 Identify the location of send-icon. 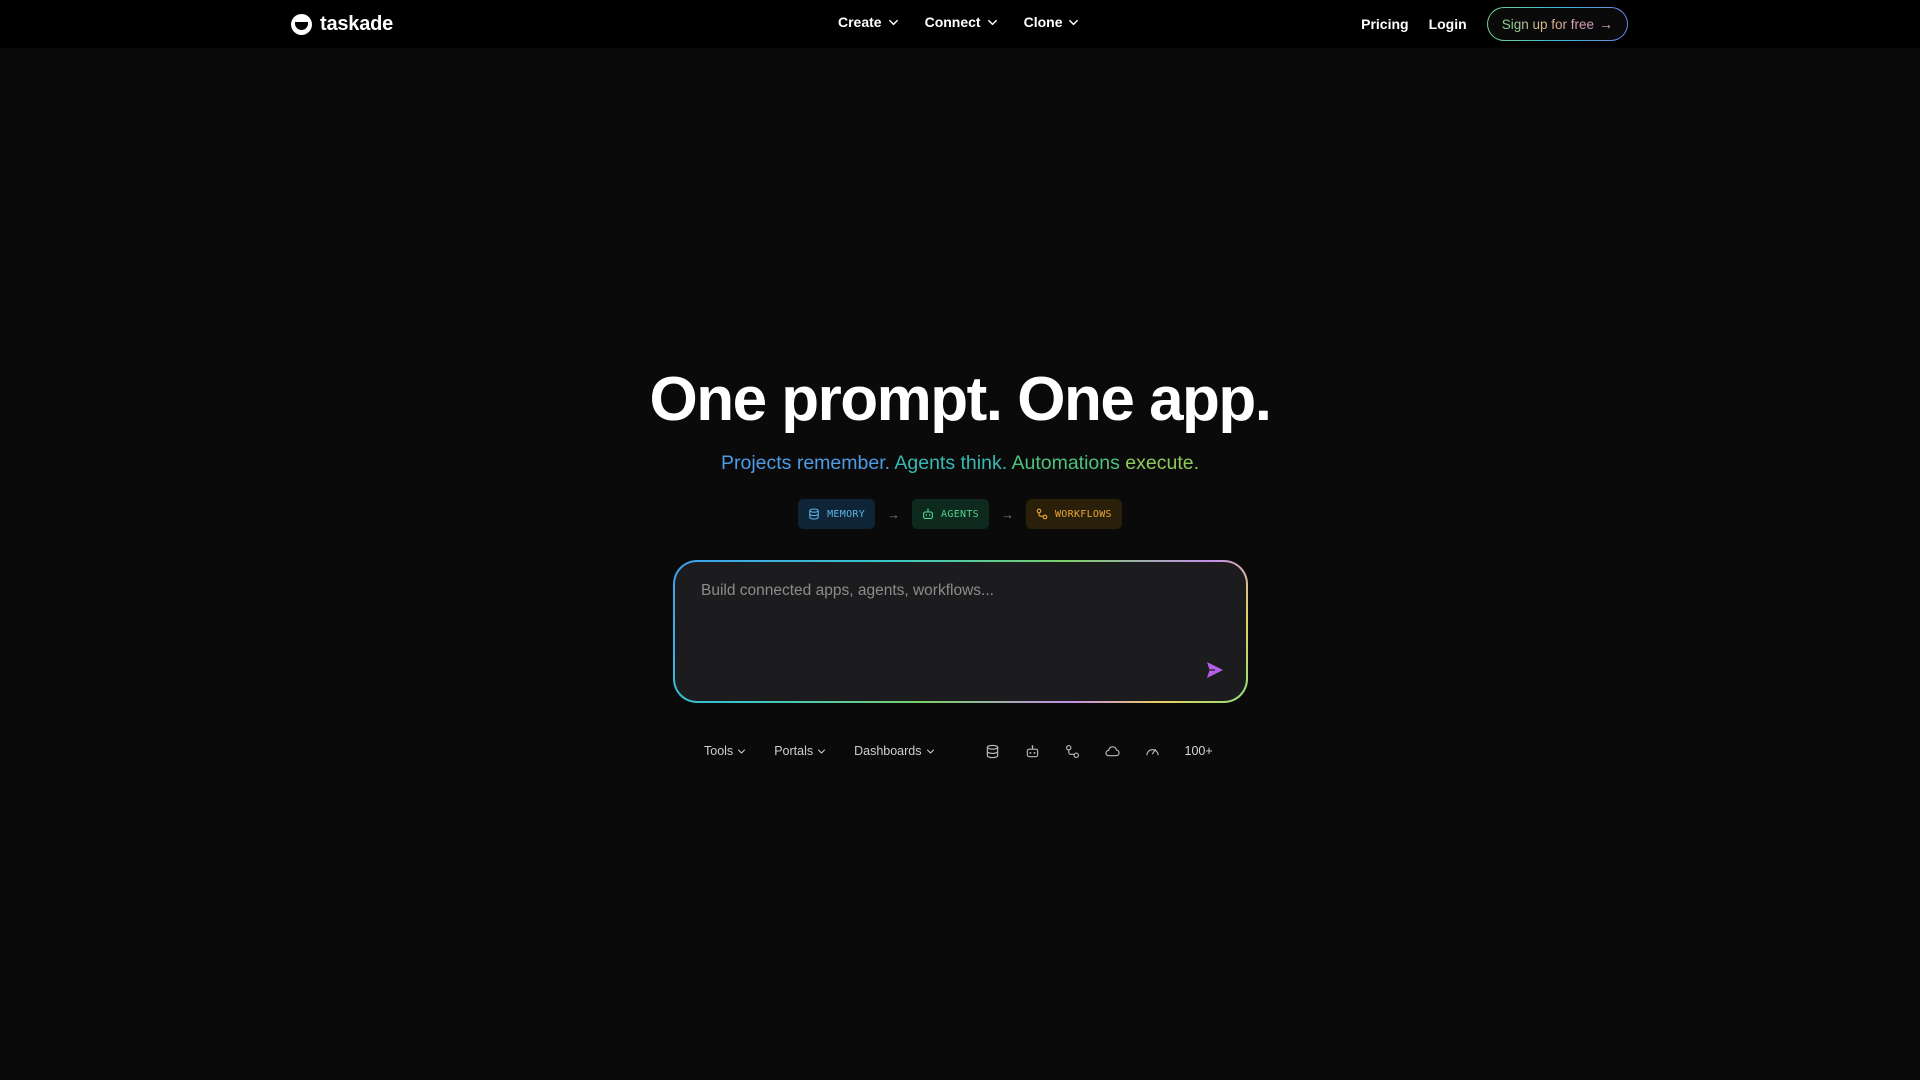
(1215, 670).